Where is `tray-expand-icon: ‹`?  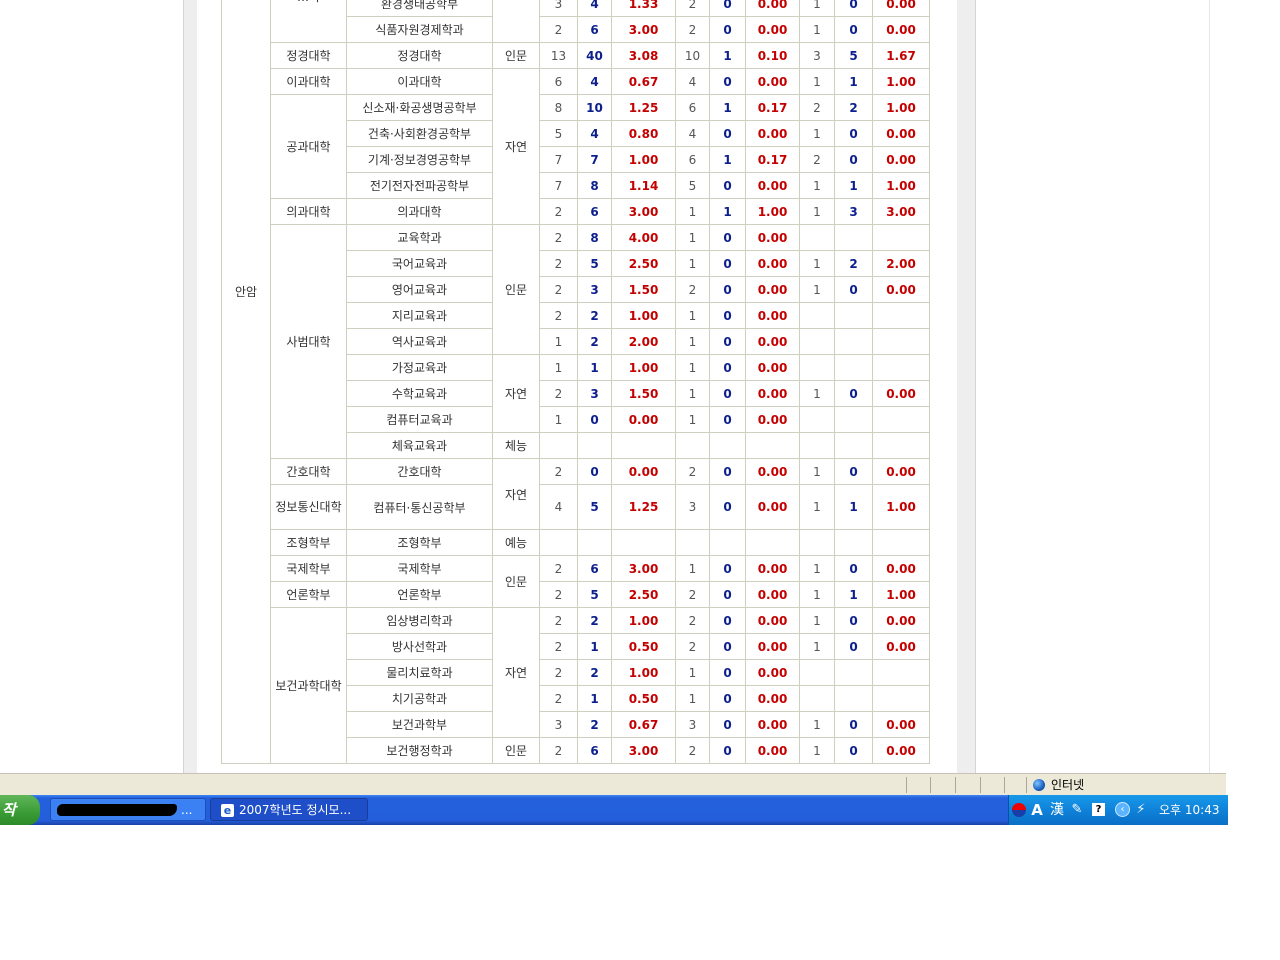 tray-expand-icon: ‹ is located at coordinates (1122, 809).